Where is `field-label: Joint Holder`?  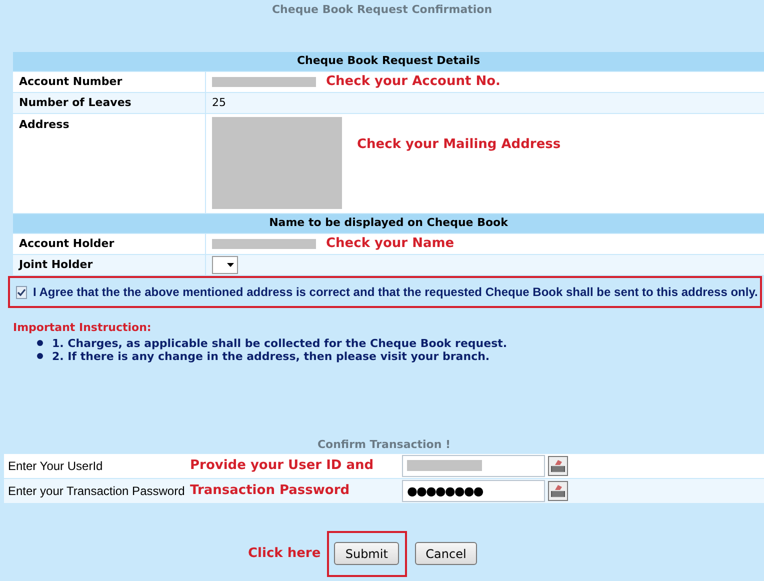
field-label: Joint Holder is located at coordinates (56, 264).